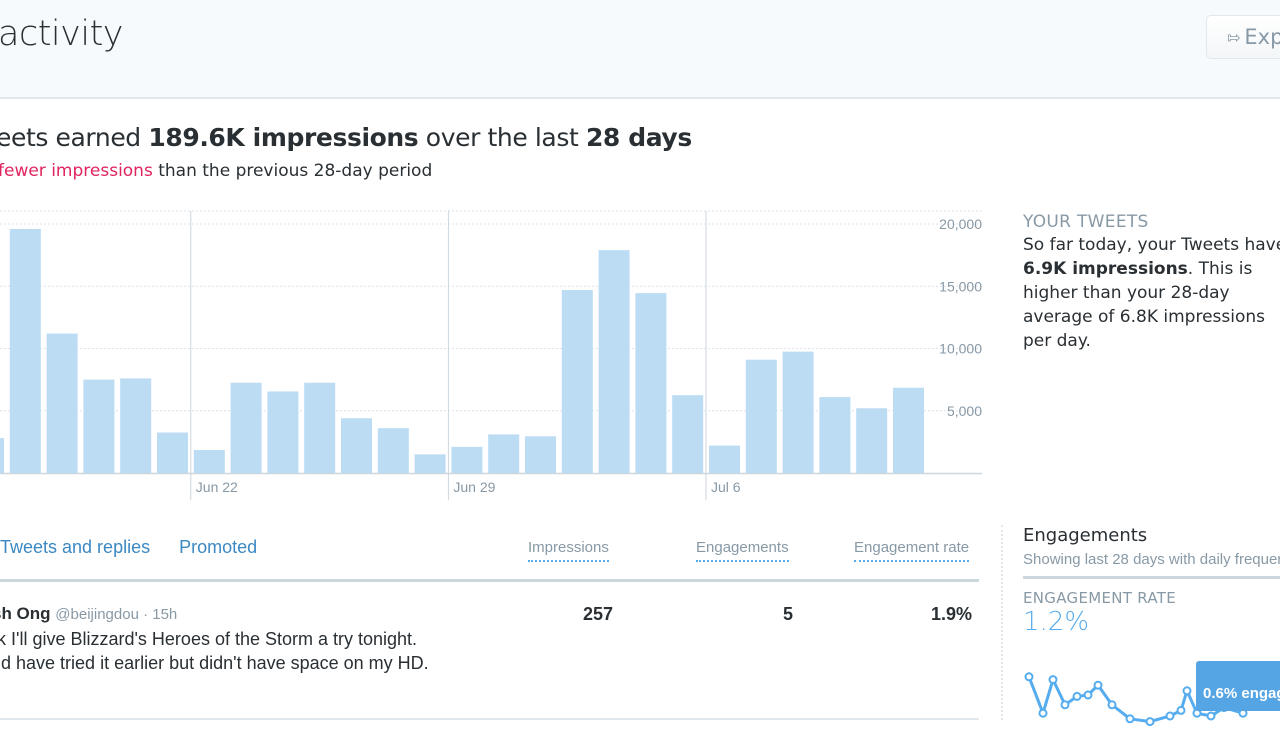  Describe the element at coordinates (116, 614) in the screenshot. I see `author-handle: @beijingdou · 15h` at that location.